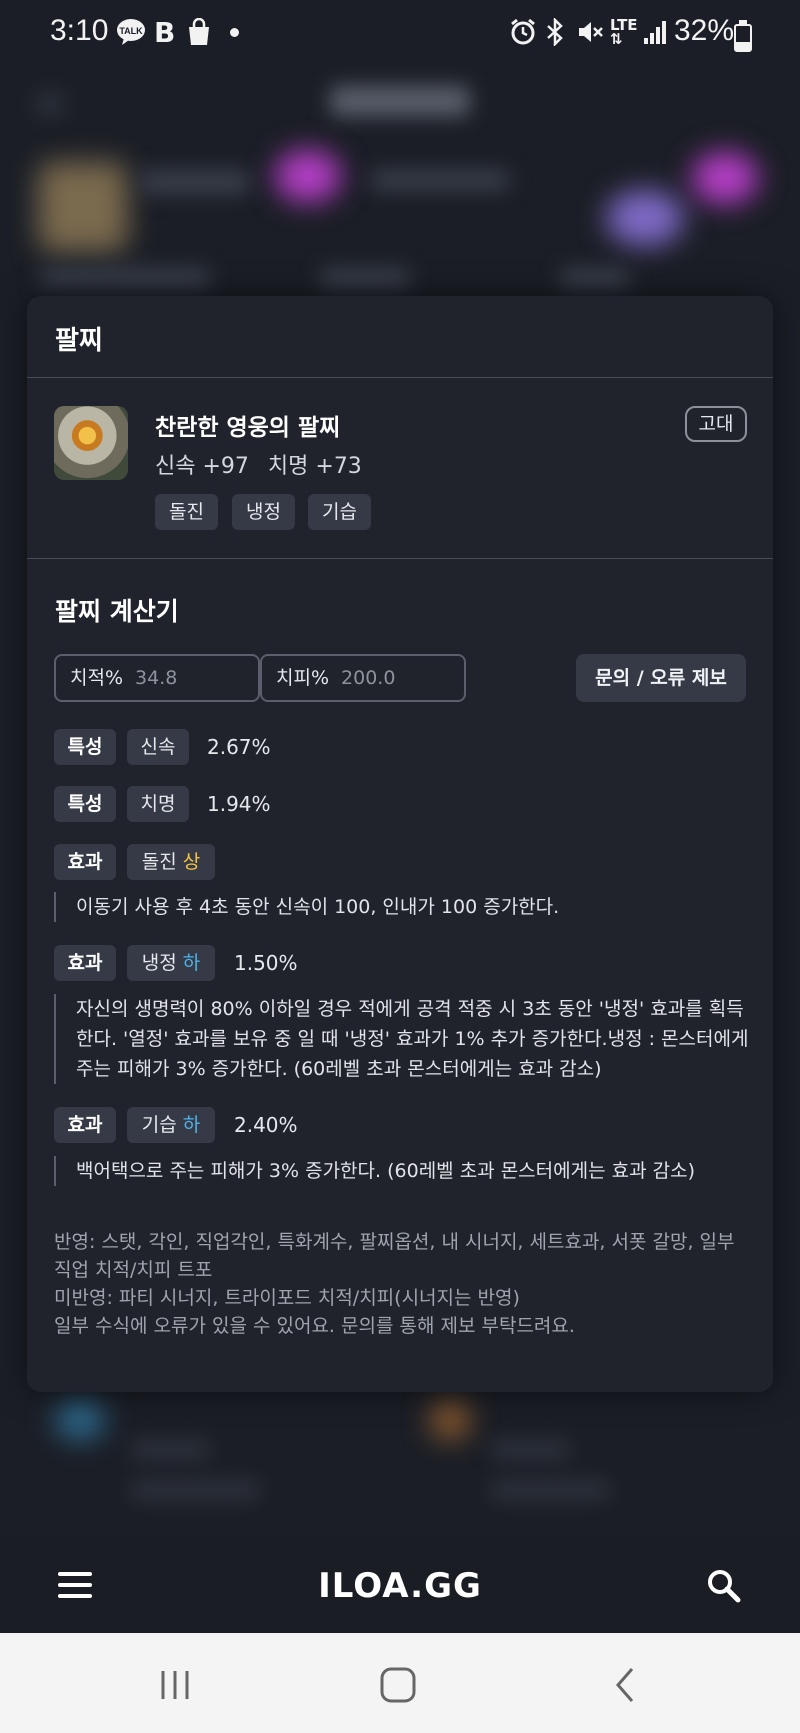 This screenshot has width=800, height=1733. I want to click on system-nav-bar, so click(400, 1683).